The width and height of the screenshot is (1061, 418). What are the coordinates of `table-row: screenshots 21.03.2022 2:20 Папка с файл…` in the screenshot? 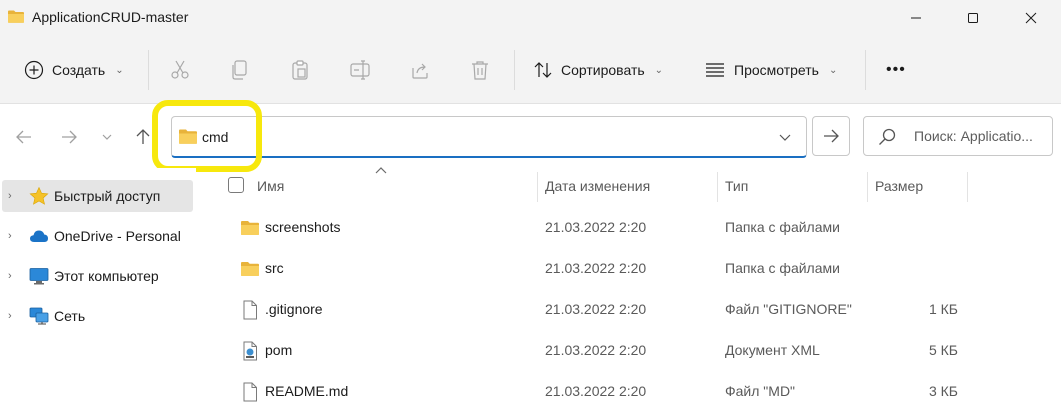 It's located at (628, 227).